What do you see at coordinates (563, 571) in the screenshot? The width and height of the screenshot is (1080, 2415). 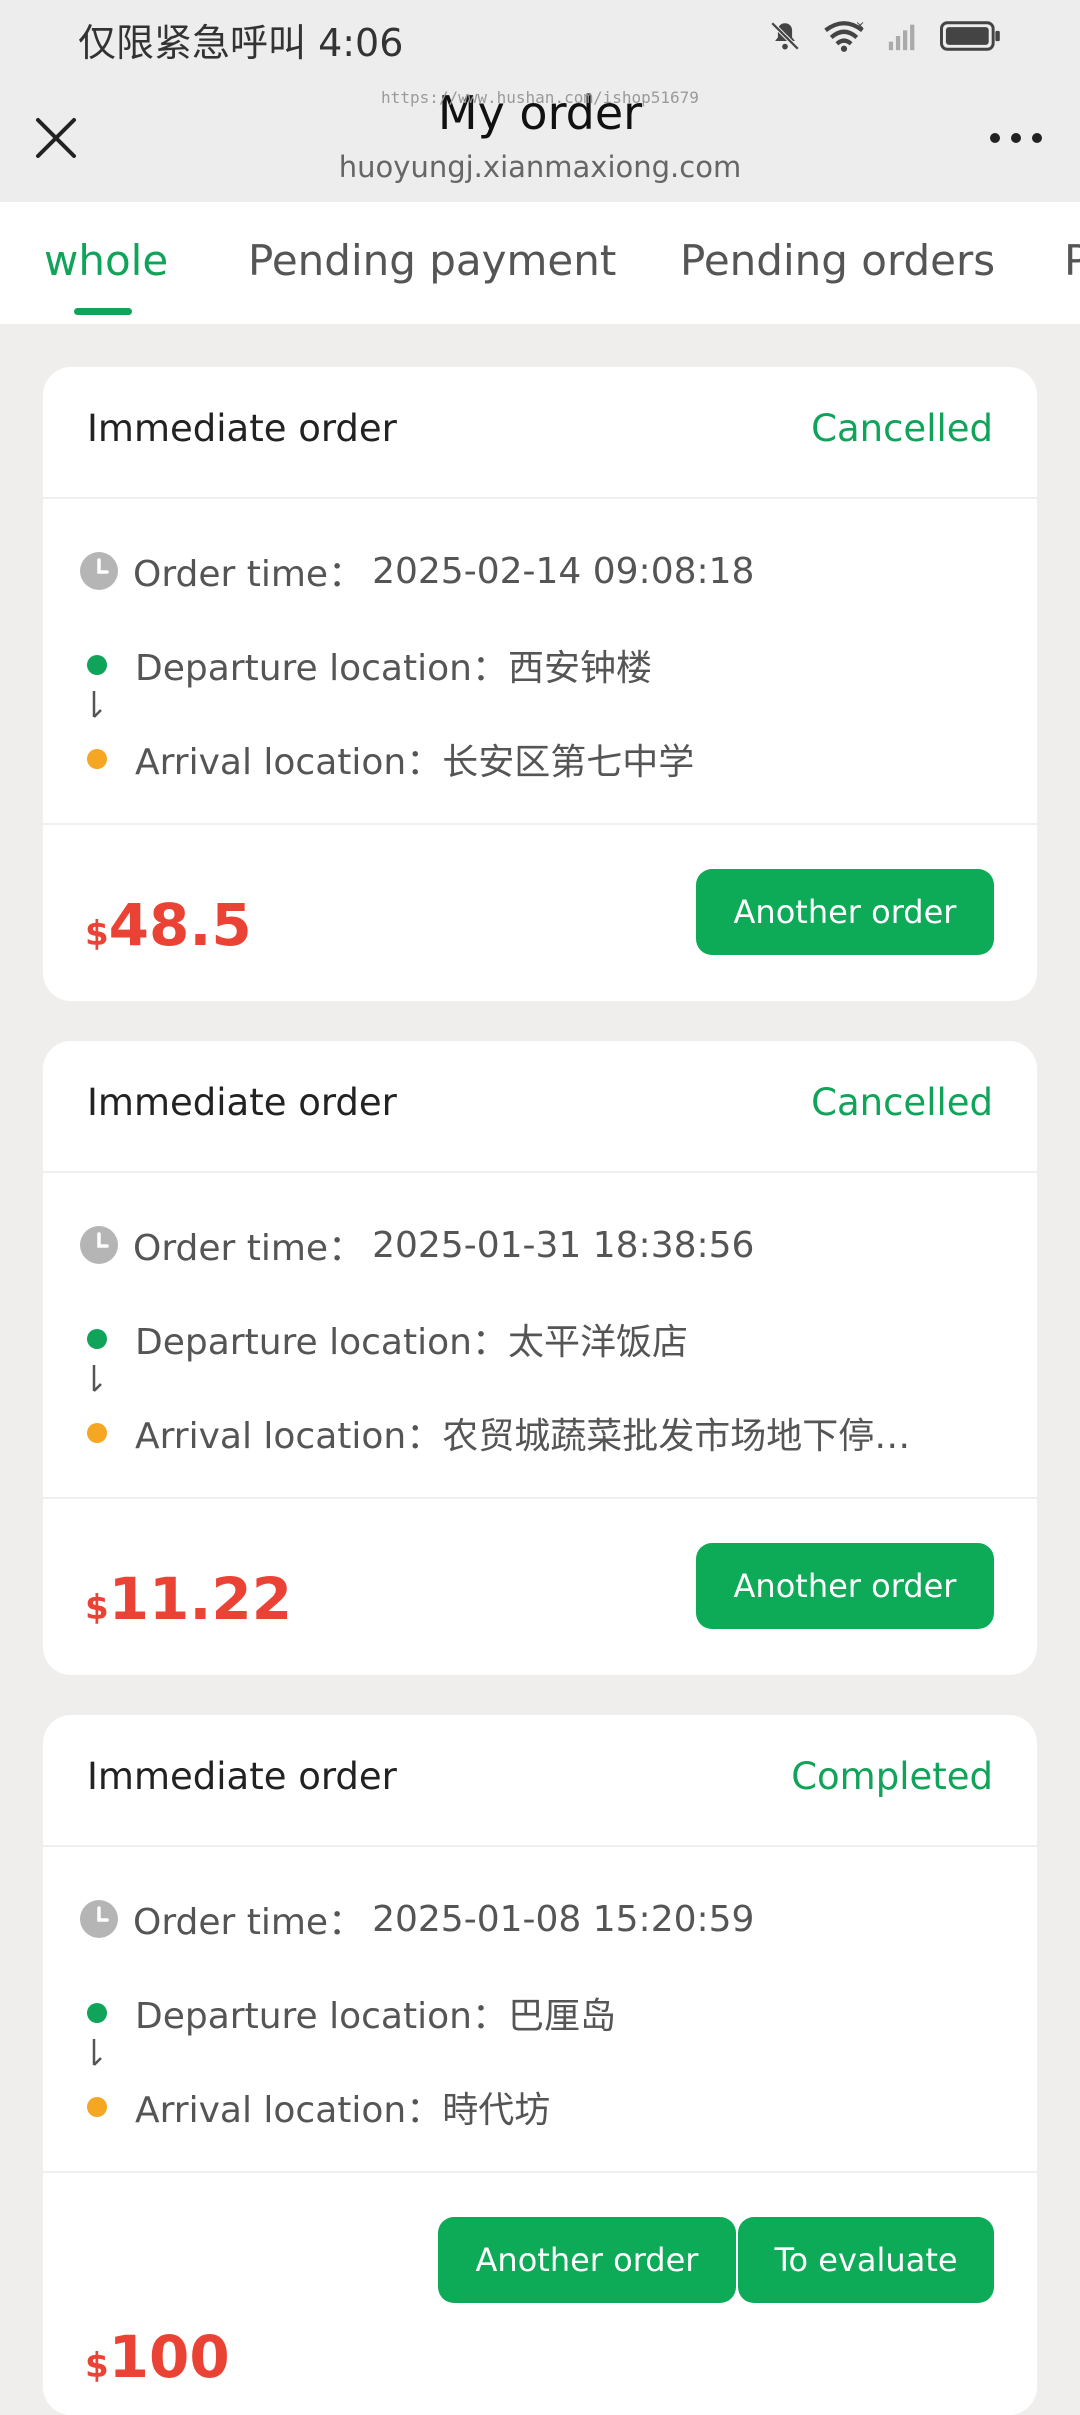 I see `order-time-value: 2025-02-14 09:08:18` at bounding box center [563, 571].